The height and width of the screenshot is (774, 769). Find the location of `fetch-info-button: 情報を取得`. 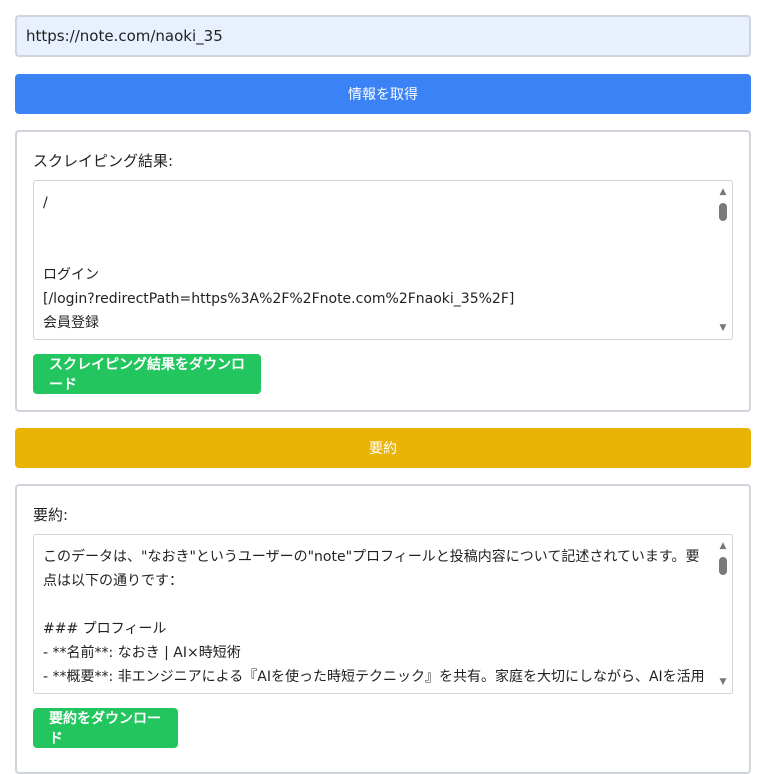

fetch-info-button: 情報を取得 is located at coordinates (383, 94).